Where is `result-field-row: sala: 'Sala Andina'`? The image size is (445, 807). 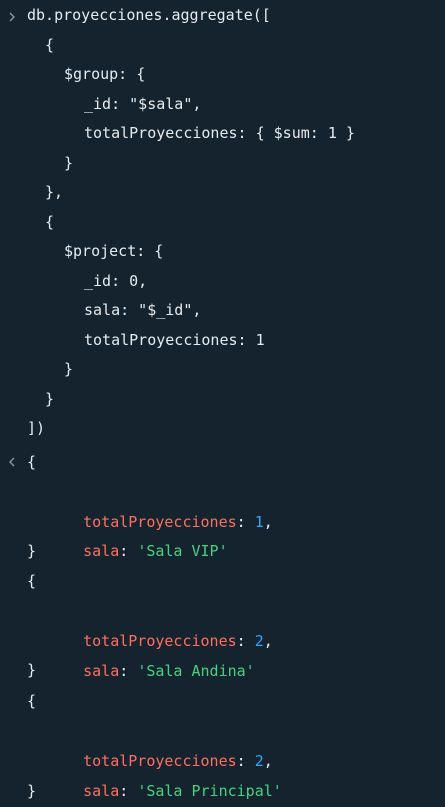 result-field-row: sala: 'Sala Andina' is located at coordinates (151, 653).